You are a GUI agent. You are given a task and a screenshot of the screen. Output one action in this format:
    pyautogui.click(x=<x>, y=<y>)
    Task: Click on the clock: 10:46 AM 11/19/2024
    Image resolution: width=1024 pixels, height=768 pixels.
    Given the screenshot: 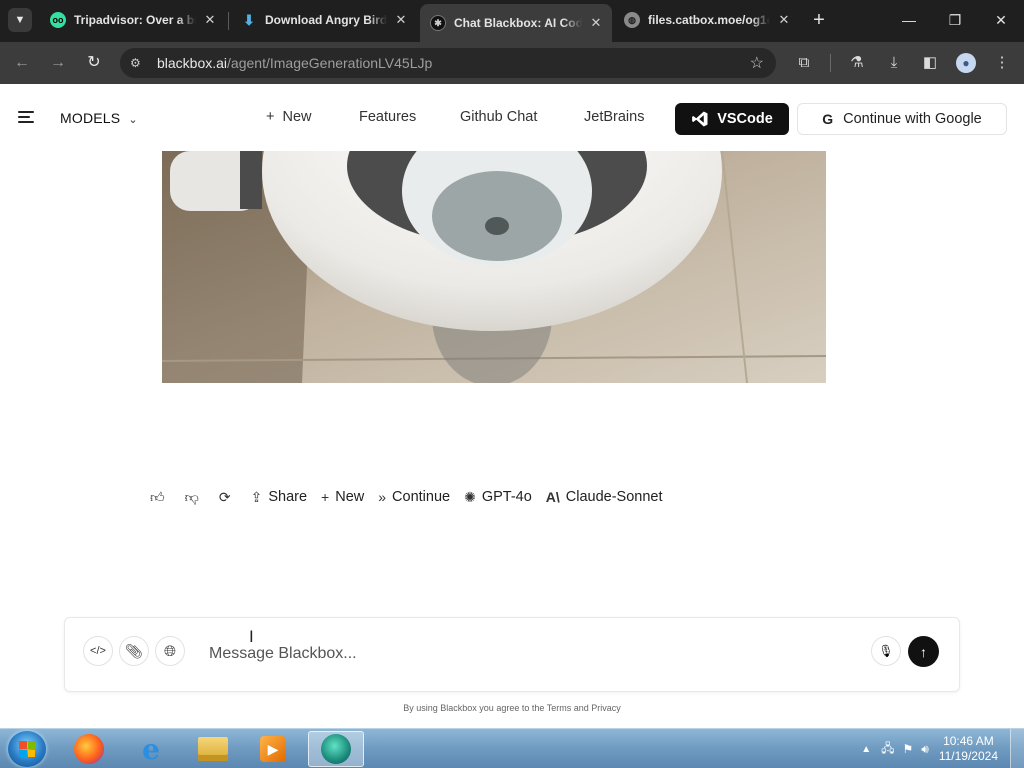 What is the action you would take?
    pyautogui.click(x=968, y=749)
    